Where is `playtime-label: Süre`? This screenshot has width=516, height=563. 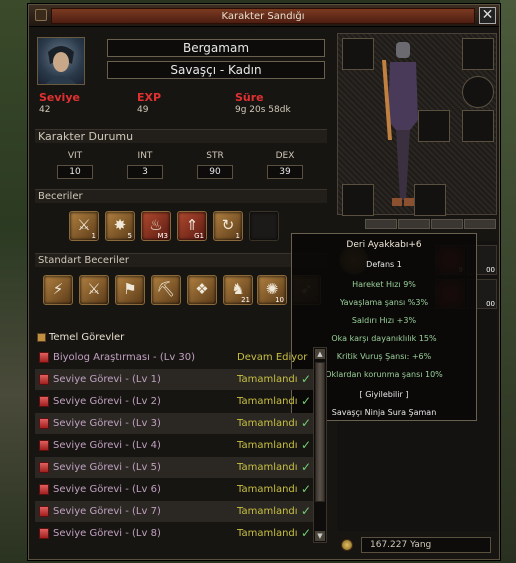 playtime-label: Süre is located at coordinates (249, 97).